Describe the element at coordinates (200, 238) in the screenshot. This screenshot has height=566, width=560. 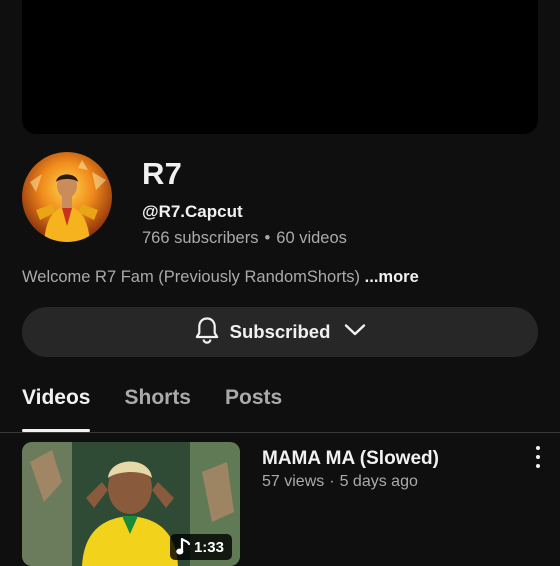
I see `subscriber-count: 766 subscribers` at that location.